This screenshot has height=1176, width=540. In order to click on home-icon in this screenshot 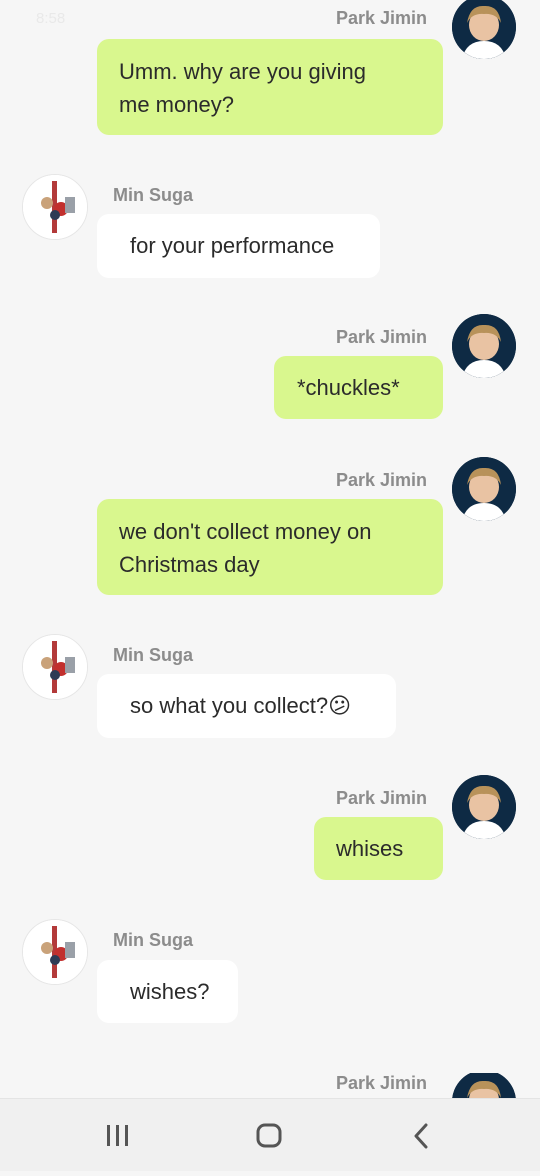, I will do `click(269, 1135)`.